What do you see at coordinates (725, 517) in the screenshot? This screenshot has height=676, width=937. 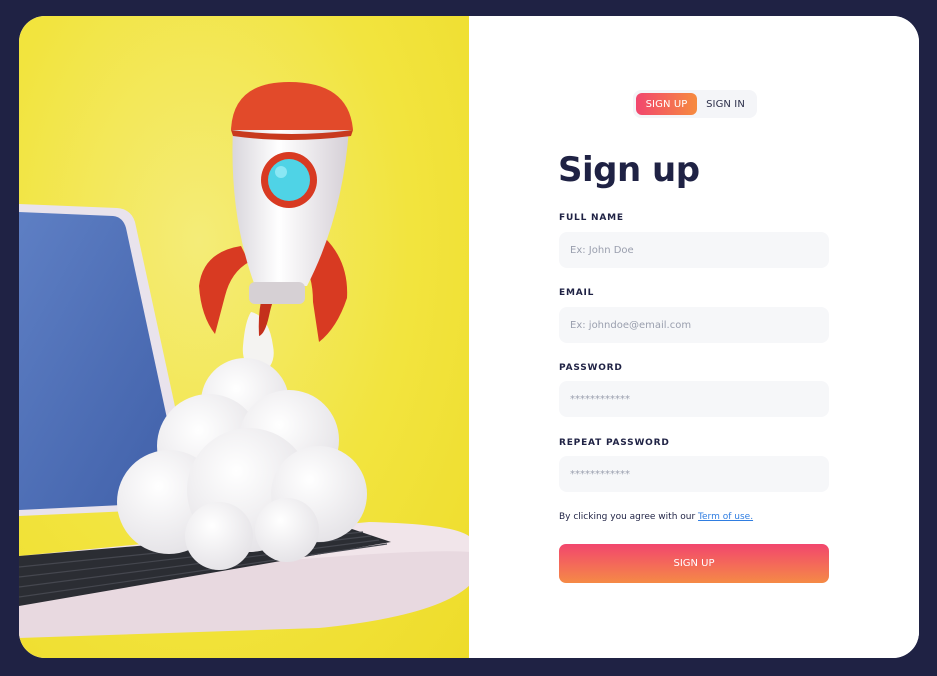 I see `terms-link: Term of use.` at bounding box center [725, 517].